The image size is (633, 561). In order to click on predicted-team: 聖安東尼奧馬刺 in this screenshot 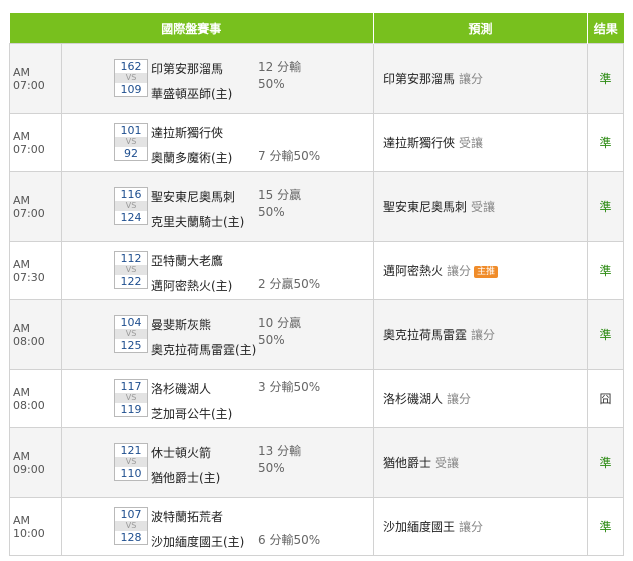, I will do `click(425, 207)`.